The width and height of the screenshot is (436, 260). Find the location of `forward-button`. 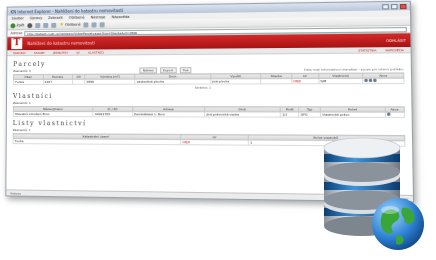

forward-button is located at coordinates (30, 25).